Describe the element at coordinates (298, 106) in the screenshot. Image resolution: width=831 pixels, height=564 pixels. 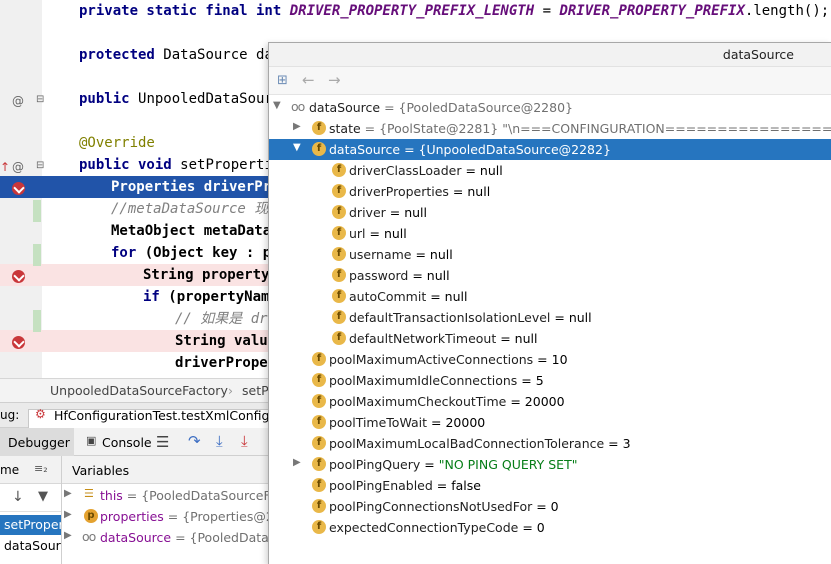
I see `watch-glasses-icon: oo` at that location.